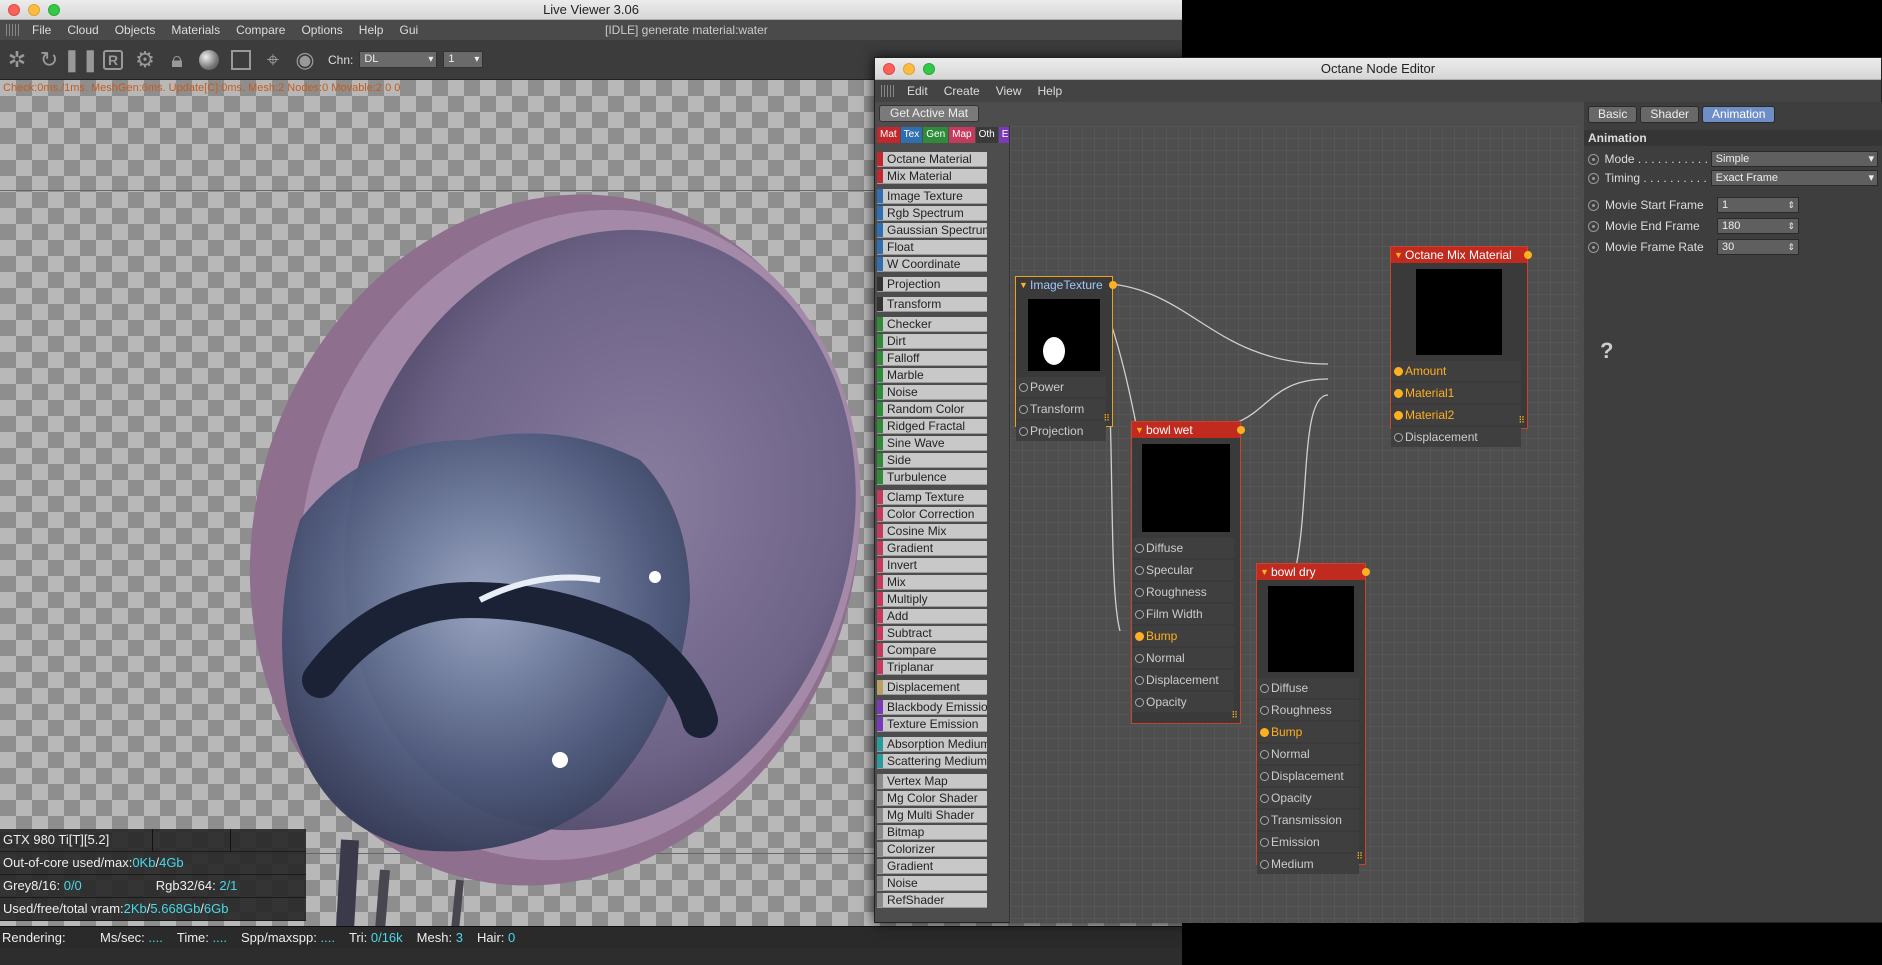 The width and height of the screenshot is (1882, 965). What do you see at coordinates (1308, 864) in the screenshot?
I see `pin-medium: Medium` at bounding box center [1308, 864].